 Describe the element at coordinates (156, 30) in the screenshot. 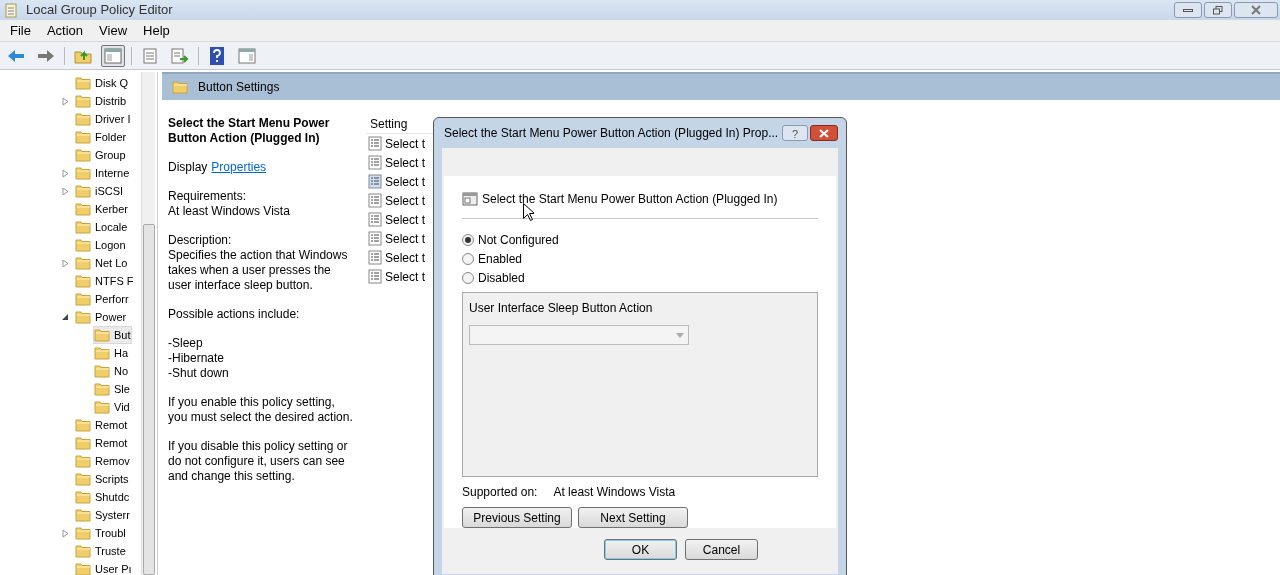

I see `menu-item: Help` at that location.